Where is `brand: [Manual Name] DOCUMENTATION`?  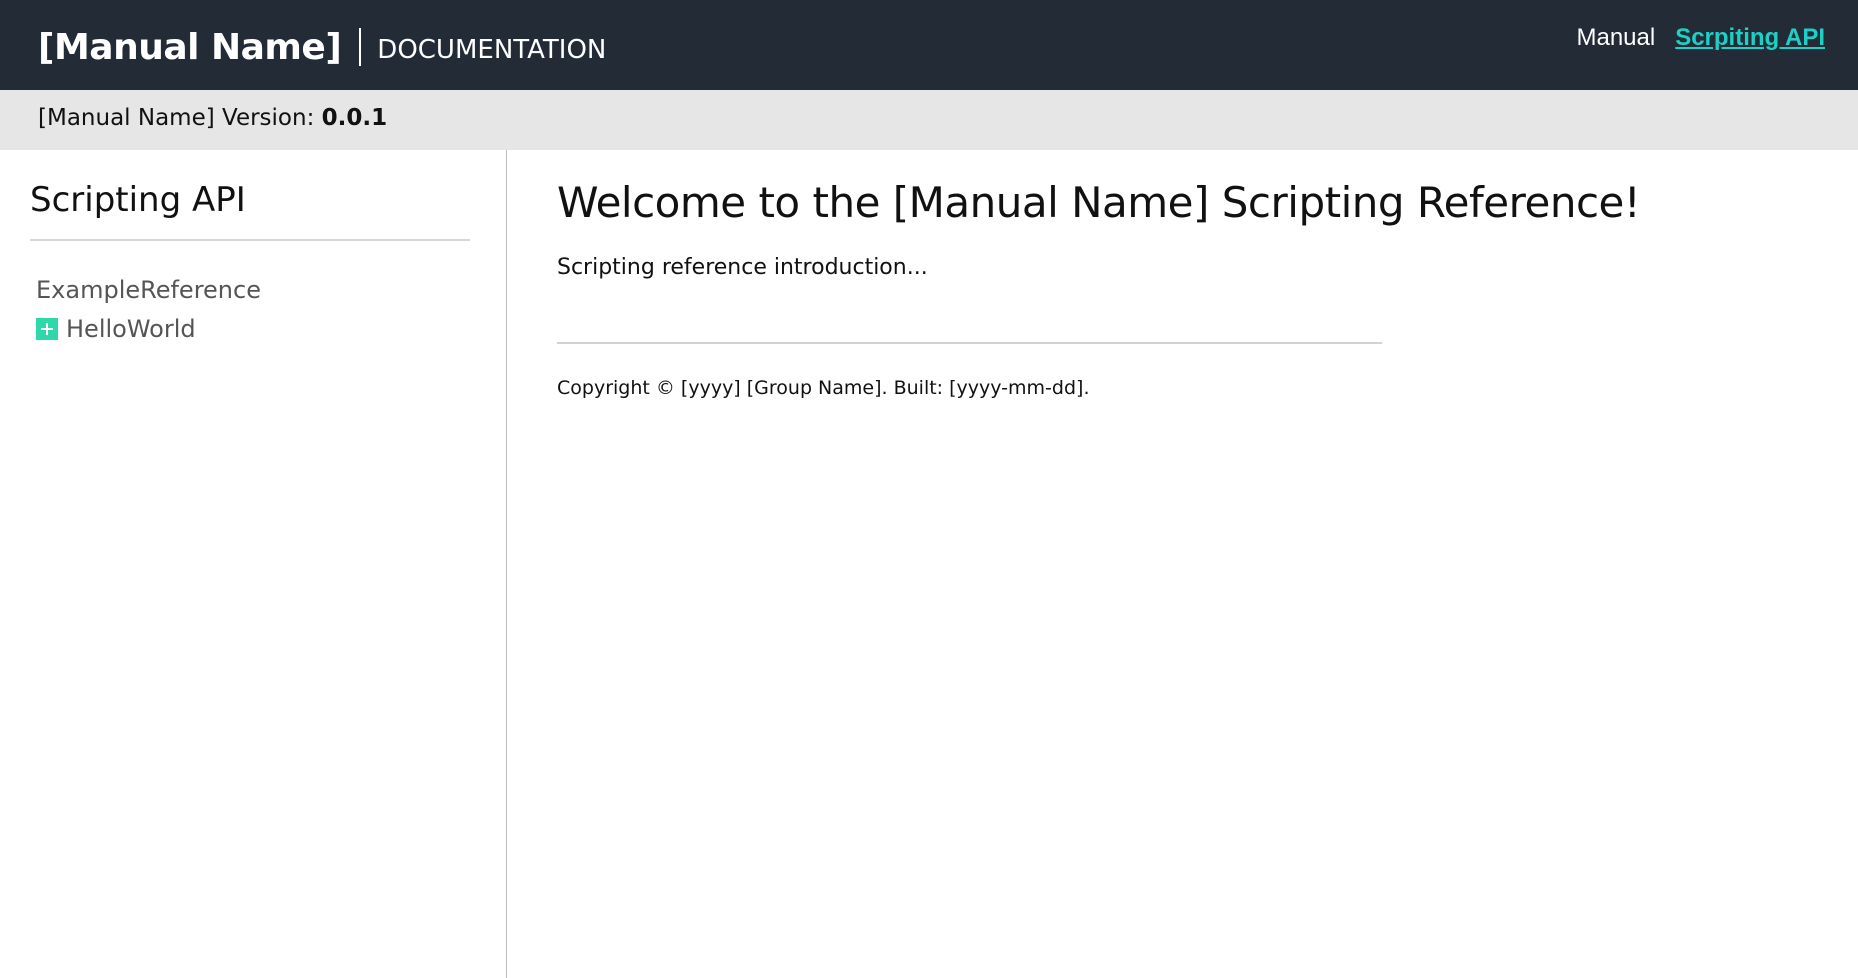
brand: [Manual Name] DOCUMENTATION is located at coordinates (322, 47).